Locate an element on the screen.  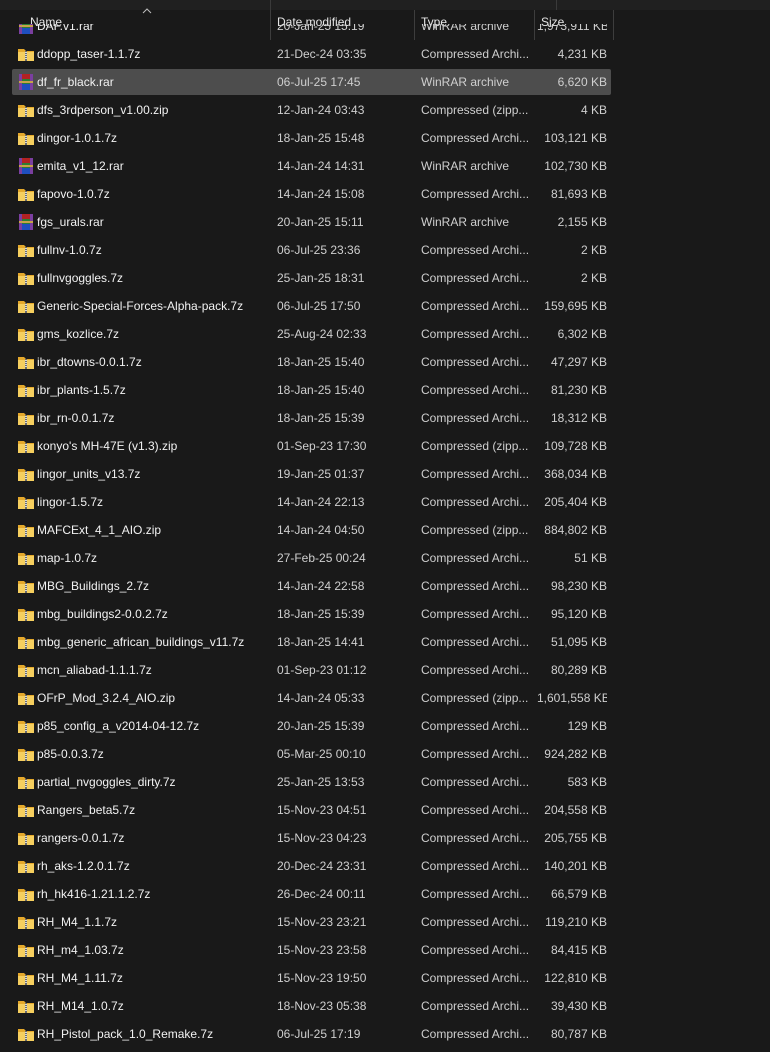
file-name: RH_M14_1.0.7z is located at coordinates (80, 1006).